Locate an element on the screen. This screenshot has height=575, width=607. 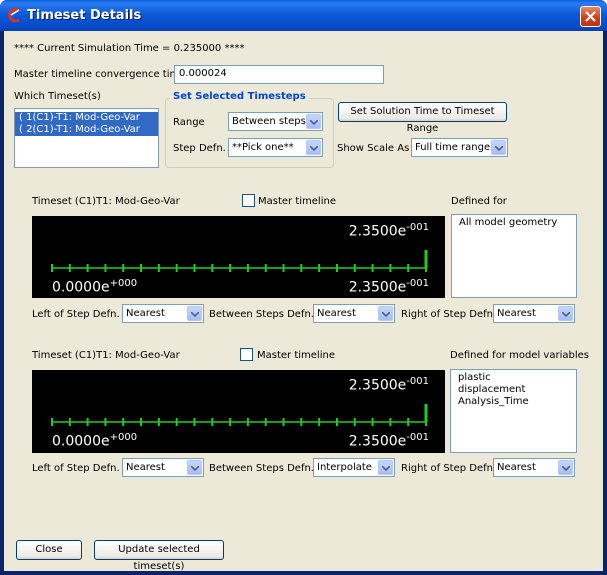
show-scale-label: Show Scale As is located at coordinates (373, 148).